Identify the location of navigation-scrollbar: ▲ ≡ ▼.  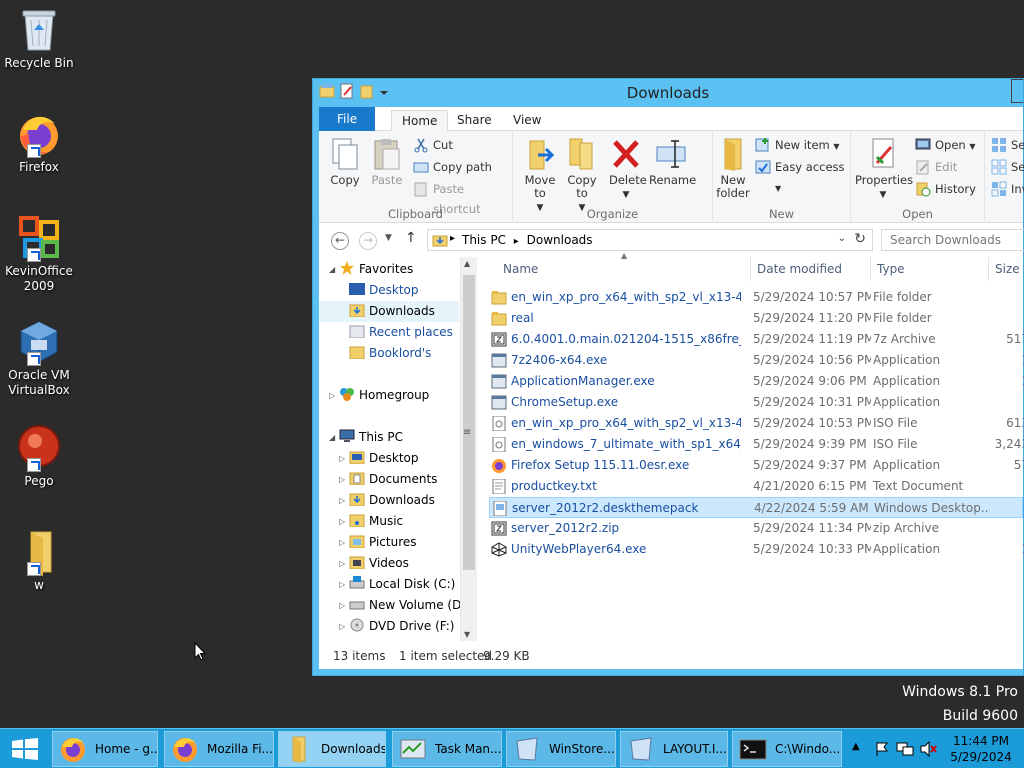
(468, 449).